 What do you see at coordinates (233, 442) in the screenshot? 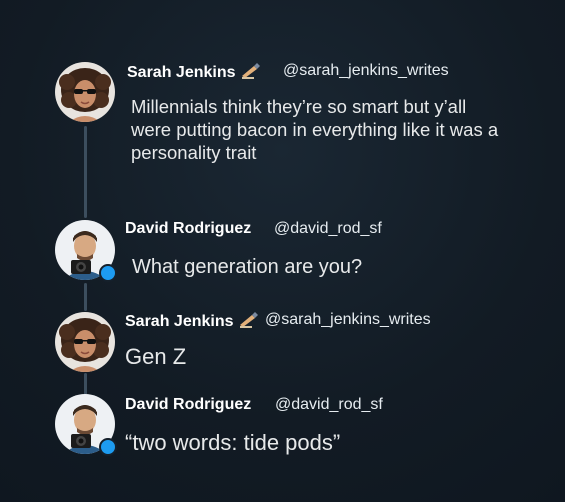
I see `tweet-text: “two words: tide pods”` at bounding box center [233, 442].